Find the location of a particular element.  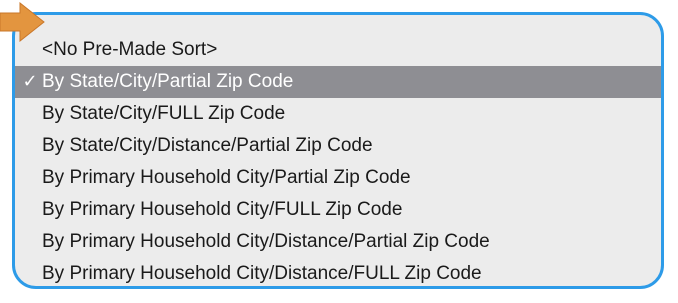

menu-item-label: By State/City/FULL Zip Code is located at coordinates (164, 113).